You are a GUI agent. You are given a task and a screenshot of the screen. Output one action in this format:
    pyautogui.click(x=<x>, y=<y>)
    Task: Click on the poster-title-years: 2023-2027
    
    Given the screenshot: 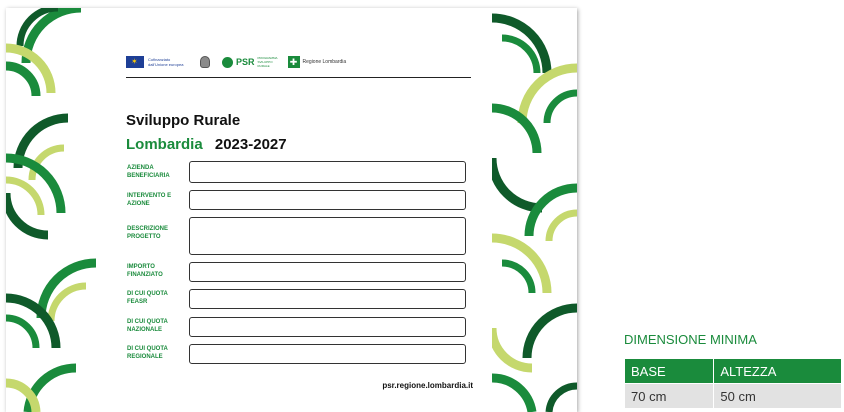 What is the action you would take?
    pyautogui.click(x=250, y=144)
    